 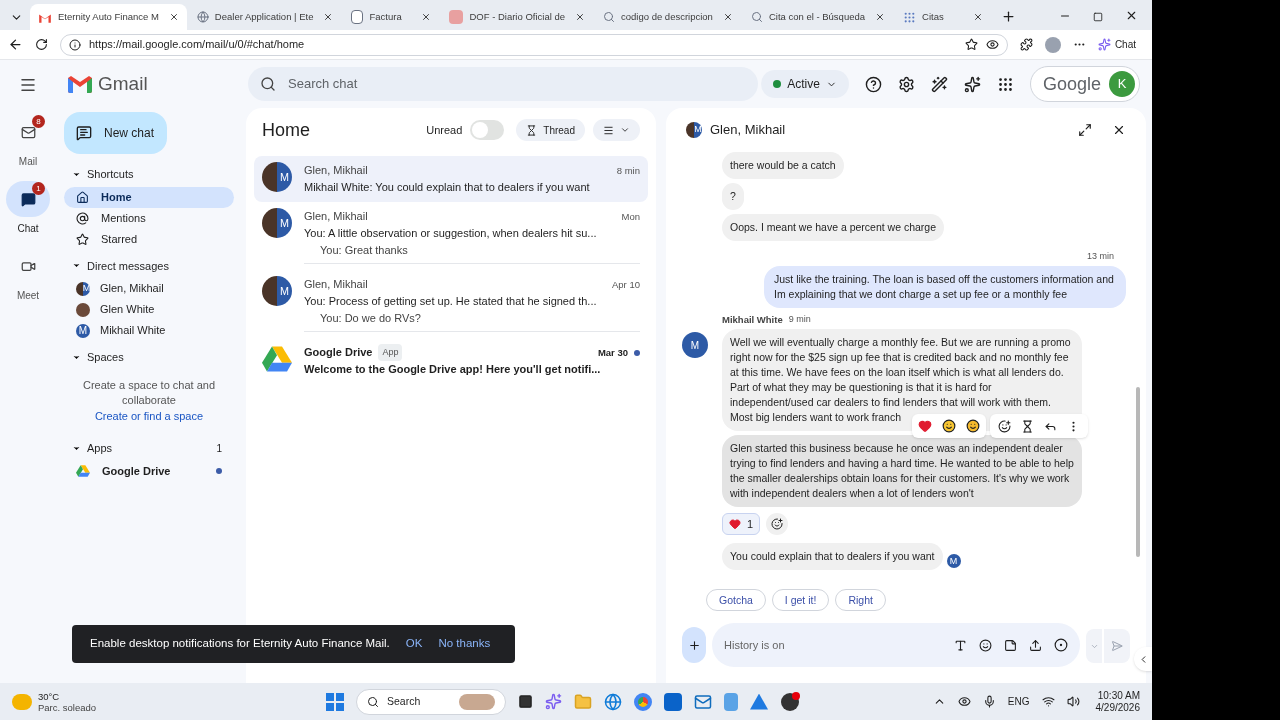 I want to click on received-message: there would be a catch, so click(x=783, y=165).